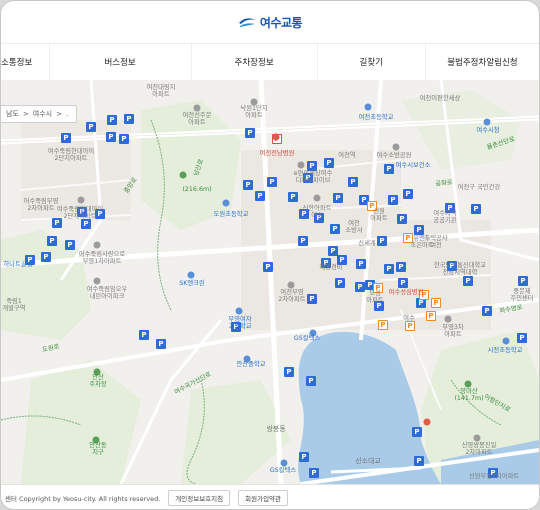 The height and width of the screenshot is (510, 540). What do you see at coordinates (255, 62) in the screenshot?
I see `nav-item-parking: 주차장정보` at bounding box center [255, 62].